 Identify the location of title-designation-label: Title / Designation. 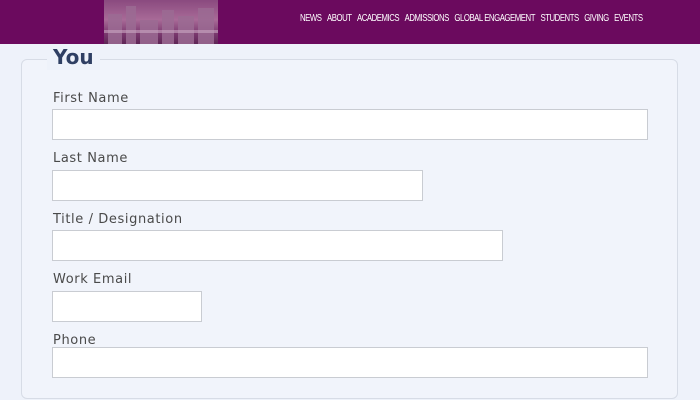
(118, 219).